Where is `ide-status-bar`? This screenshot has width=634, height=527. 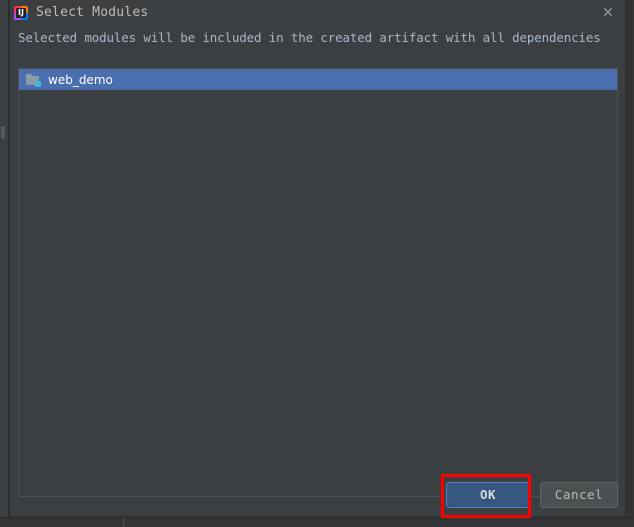
ide-status-bar is located at coordinates (317, 522).